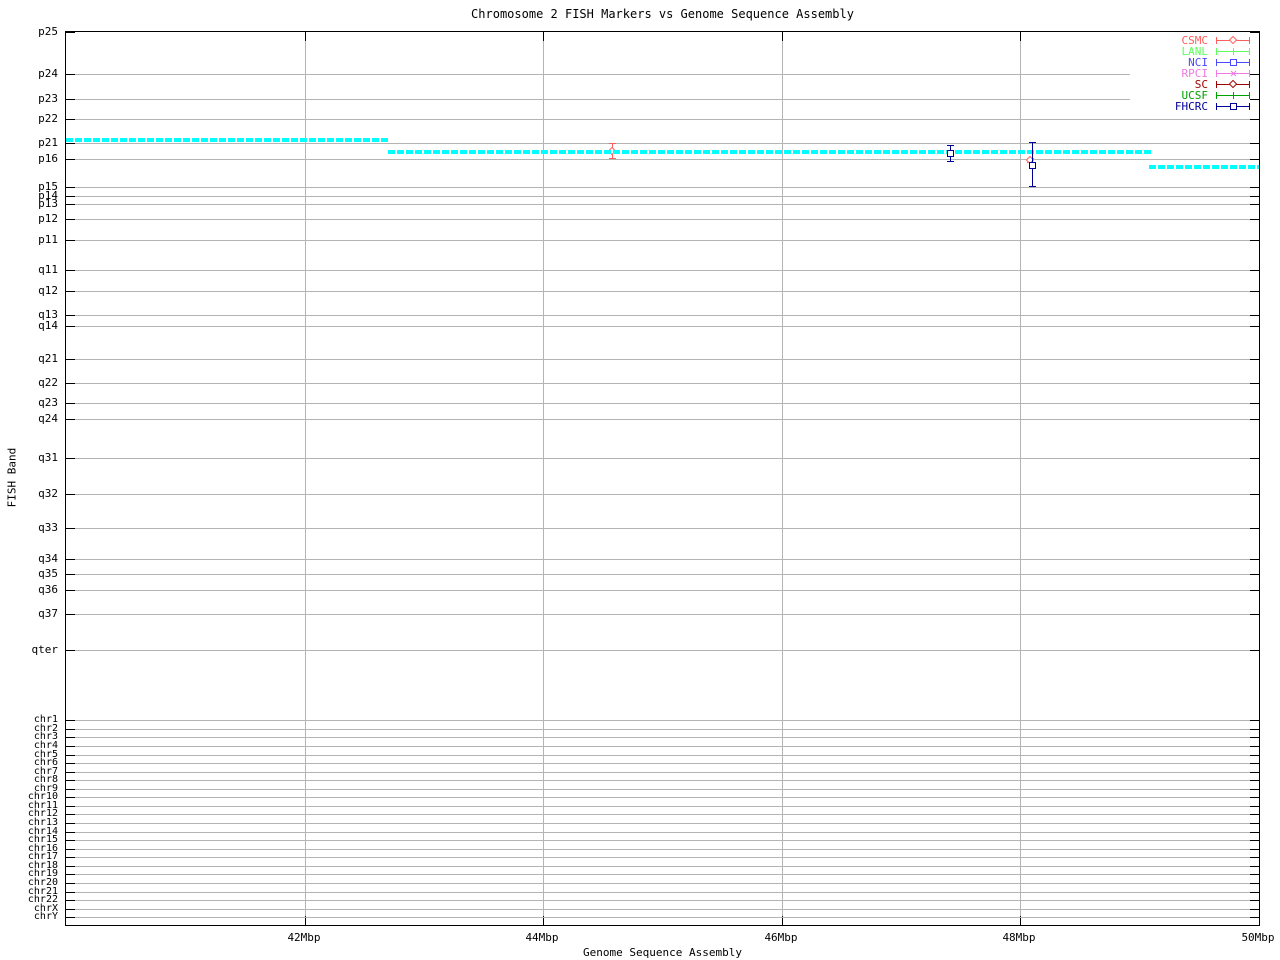  What do you see at coordinates (1019, 937) in the screenshot?
I see `x-tick-label: 48Mbp` at bounding box center [1019, 937].